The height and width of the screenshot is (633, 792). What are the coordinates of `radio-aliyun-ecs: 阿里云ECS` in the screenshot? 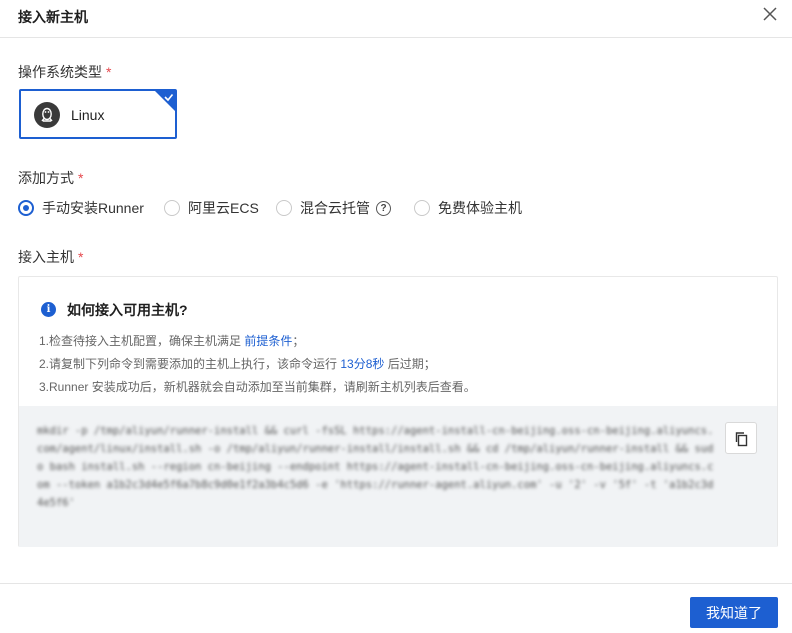 It's located at (211, 208).